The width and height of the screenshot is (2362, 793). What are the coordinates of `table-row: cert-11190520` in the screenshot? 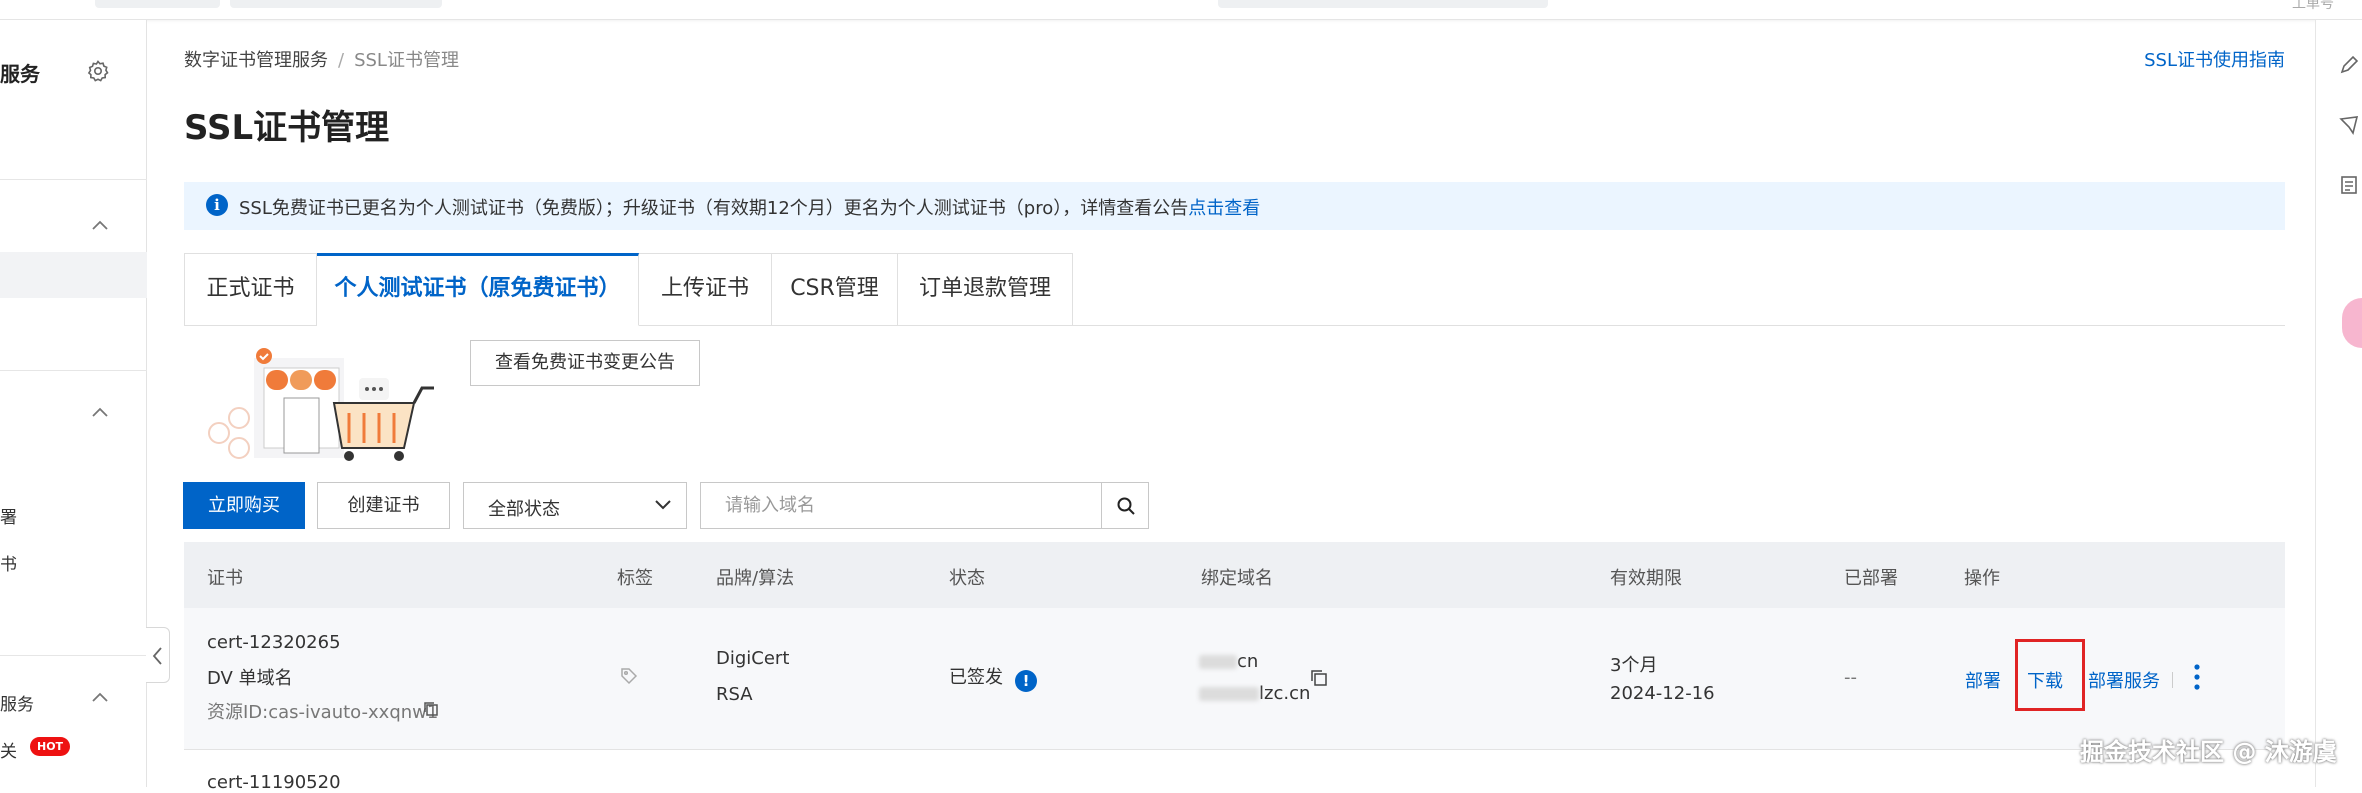 It's located at (1234, 771).